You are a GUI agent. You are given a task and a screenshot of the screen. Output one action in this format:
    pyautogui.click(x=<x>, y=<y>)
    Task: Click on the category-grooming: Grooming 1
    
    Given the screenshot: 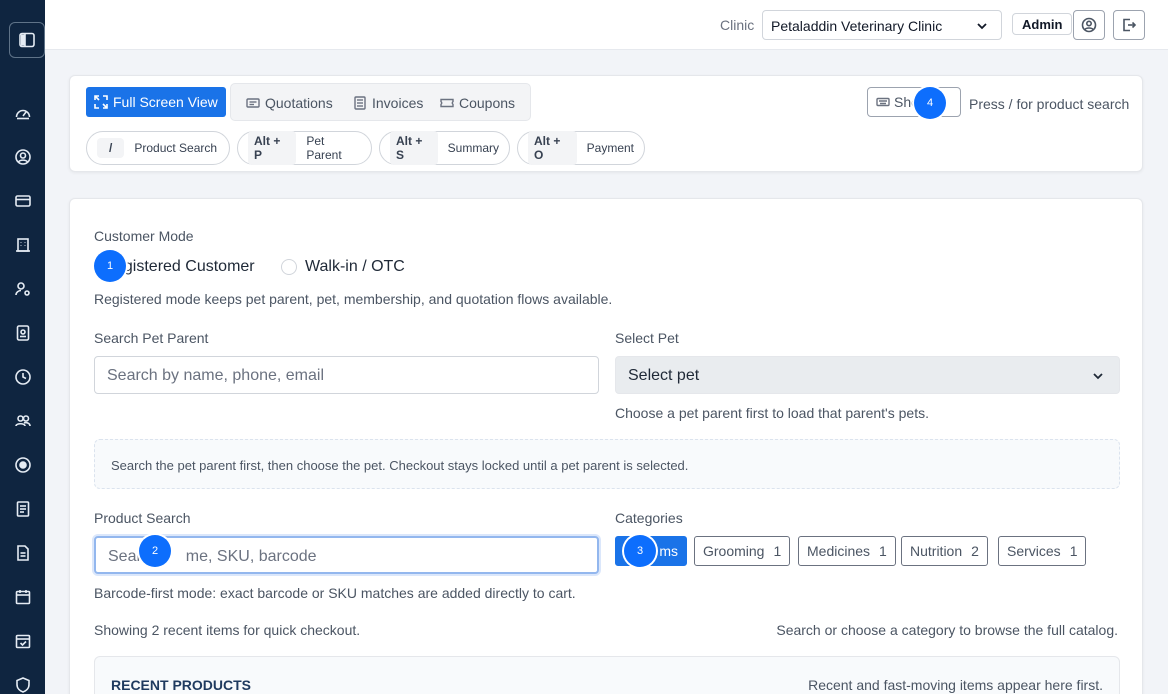 What is the action you would take?
    pyautogui.click(x=742, y=551)
    